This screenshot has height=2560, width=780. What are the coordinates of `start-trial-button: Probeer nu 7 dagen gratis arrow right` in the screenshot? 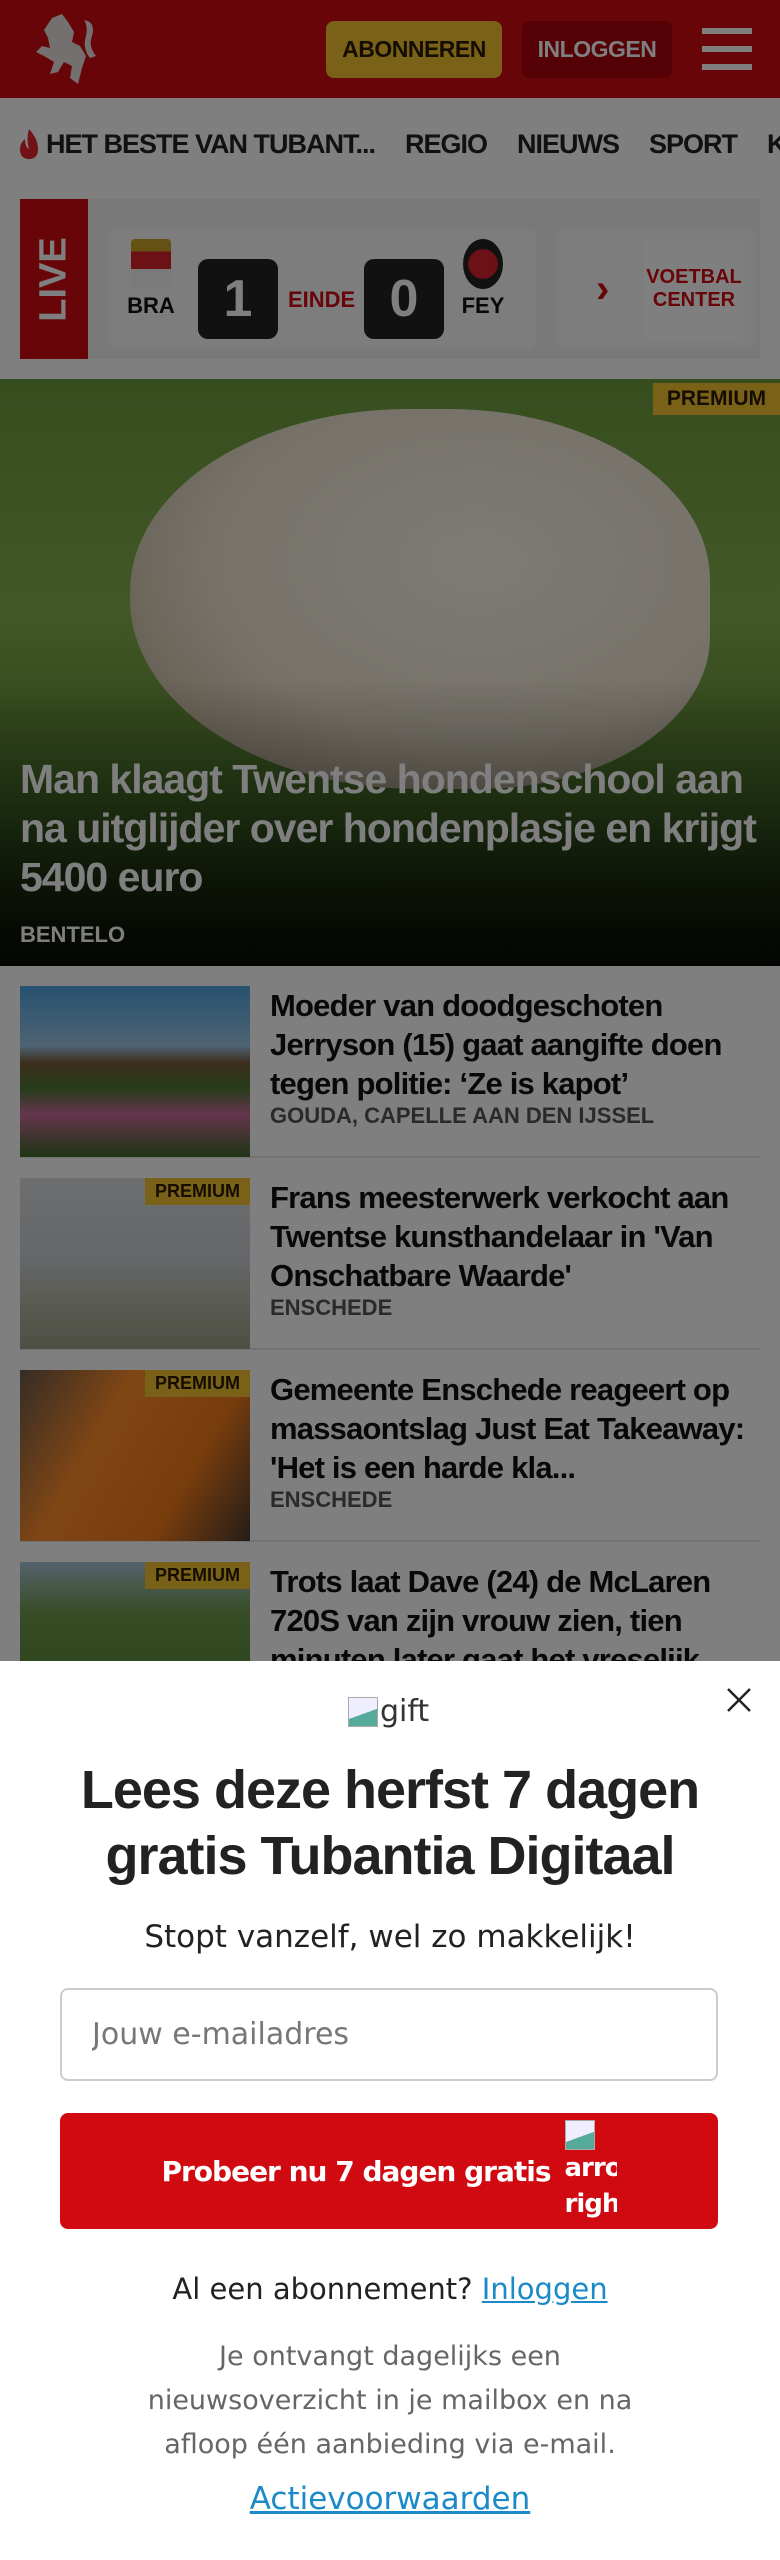 It's located at (389, 2171).